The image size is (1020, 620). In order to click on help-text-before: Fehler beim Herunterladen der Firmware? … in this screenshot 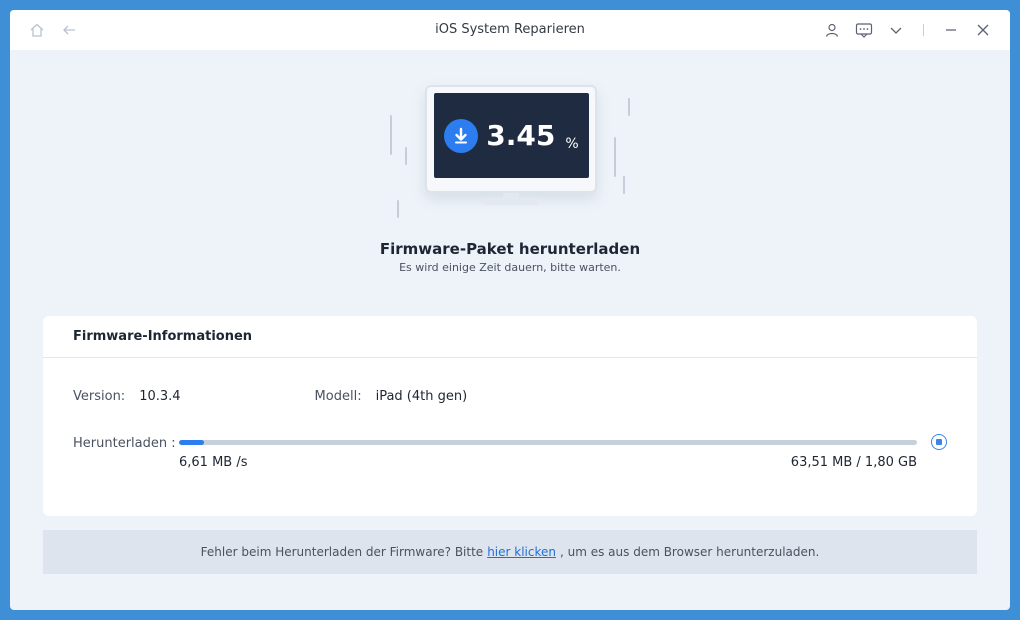, I will do `click(342, 552)`.